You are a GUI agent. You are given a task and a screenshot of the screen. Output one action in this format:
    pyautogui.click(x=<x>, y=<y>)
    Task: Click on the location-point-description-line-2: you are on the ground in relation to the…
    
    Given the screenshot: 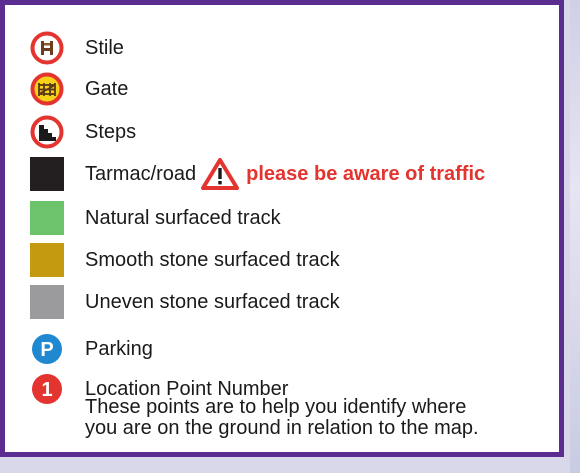 What is the action you would take?
    pyautogui.click(x=282, y=428)
    